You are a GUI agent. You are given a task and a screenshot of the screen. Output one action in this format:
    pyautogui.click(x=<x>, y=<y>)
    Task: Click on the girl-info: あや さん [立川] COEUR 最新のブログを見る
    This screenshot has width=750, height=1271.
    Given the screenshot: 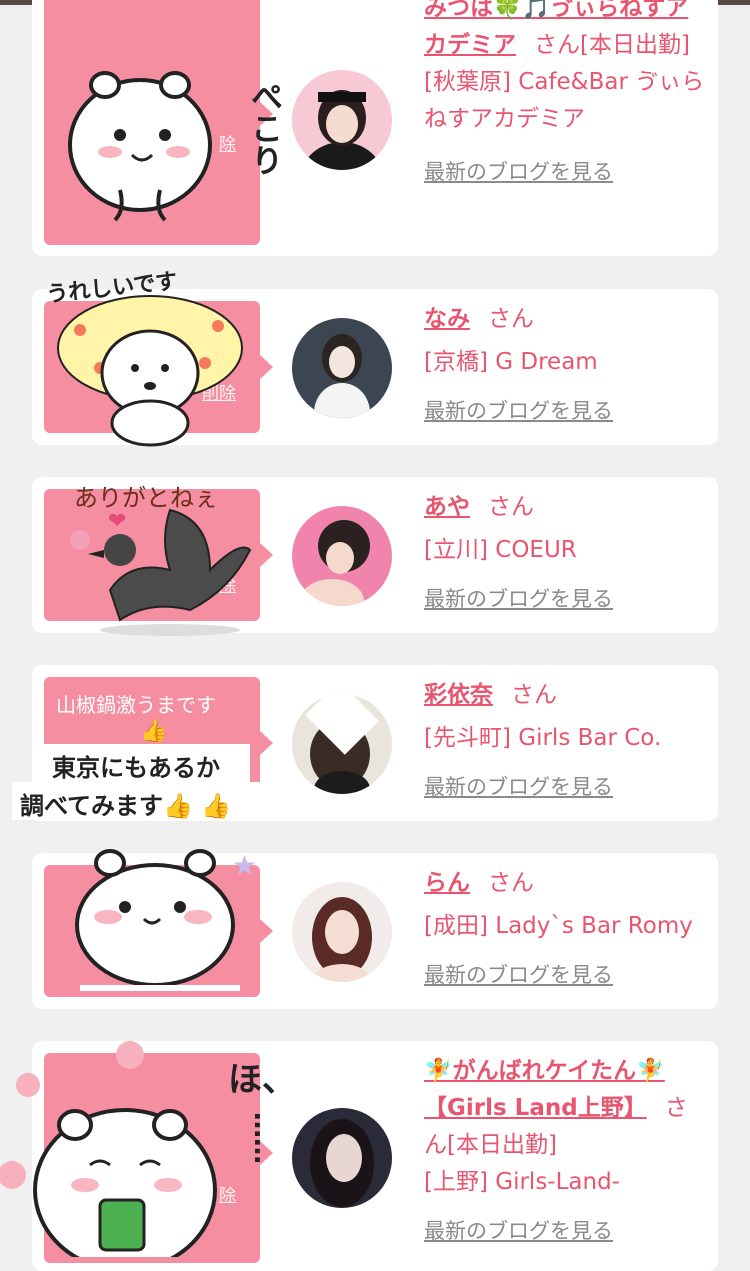 What is the action you would take?
    pyautogui.click(x=566, y=553)
    